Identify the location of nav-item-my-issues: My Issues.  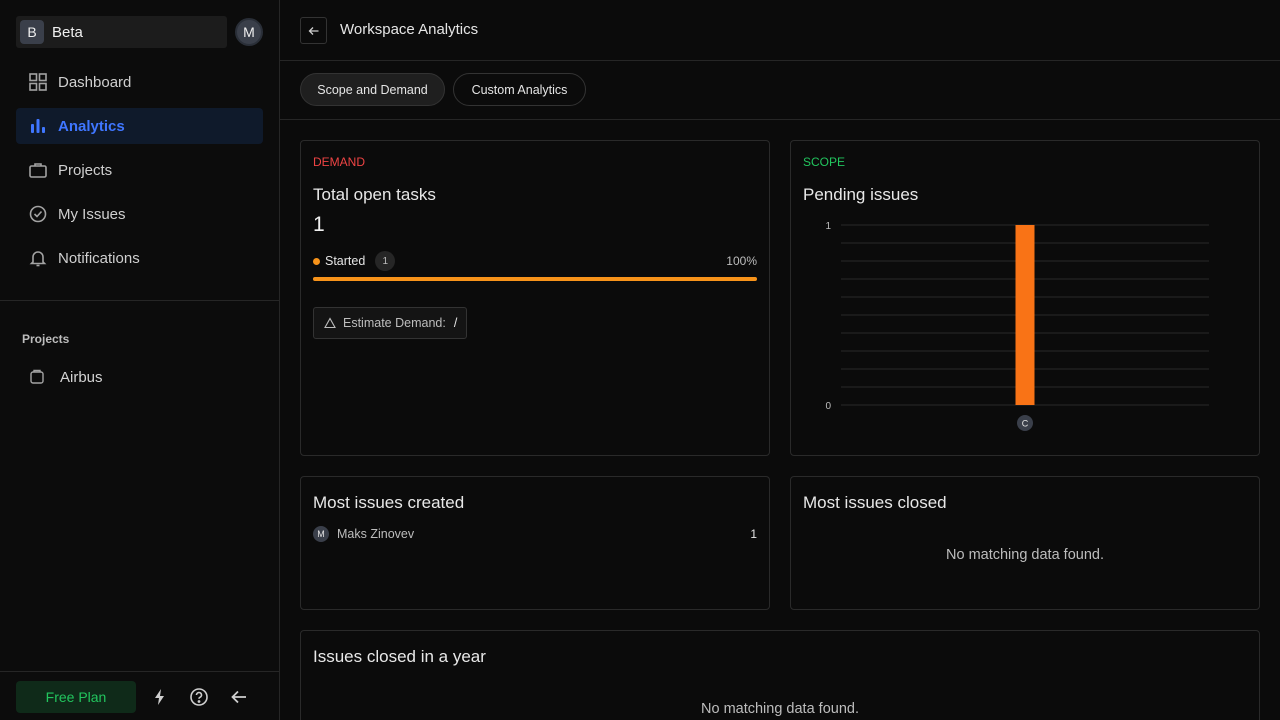
(139, 214).